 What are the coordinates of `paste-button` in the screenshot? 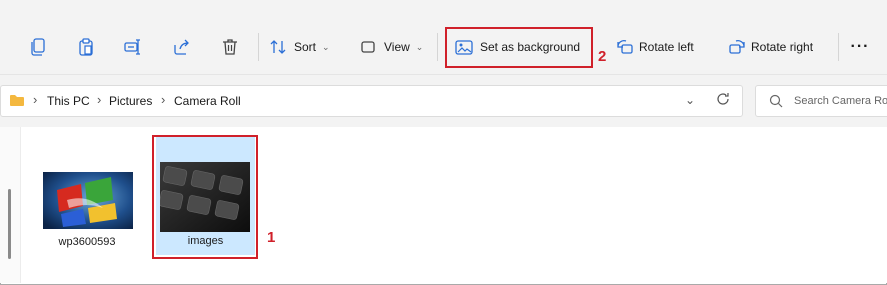 It's located at (86, 47).